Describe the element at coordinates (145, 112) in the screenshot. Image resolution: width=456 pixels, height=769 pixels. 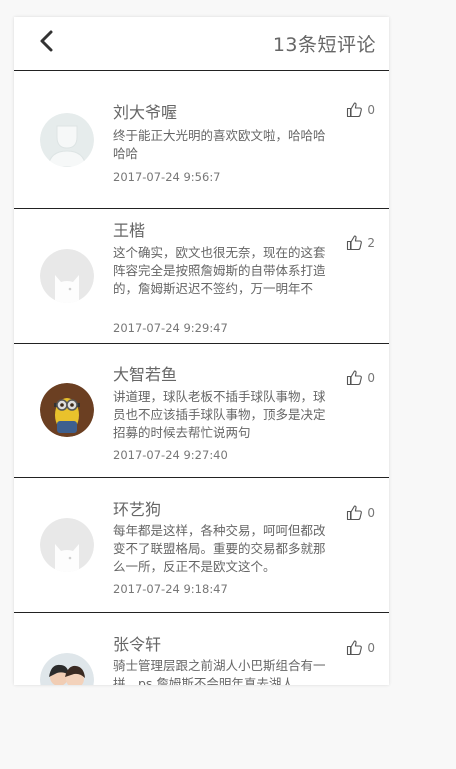
I see `comment-author: 刘大爷喔` at that location.